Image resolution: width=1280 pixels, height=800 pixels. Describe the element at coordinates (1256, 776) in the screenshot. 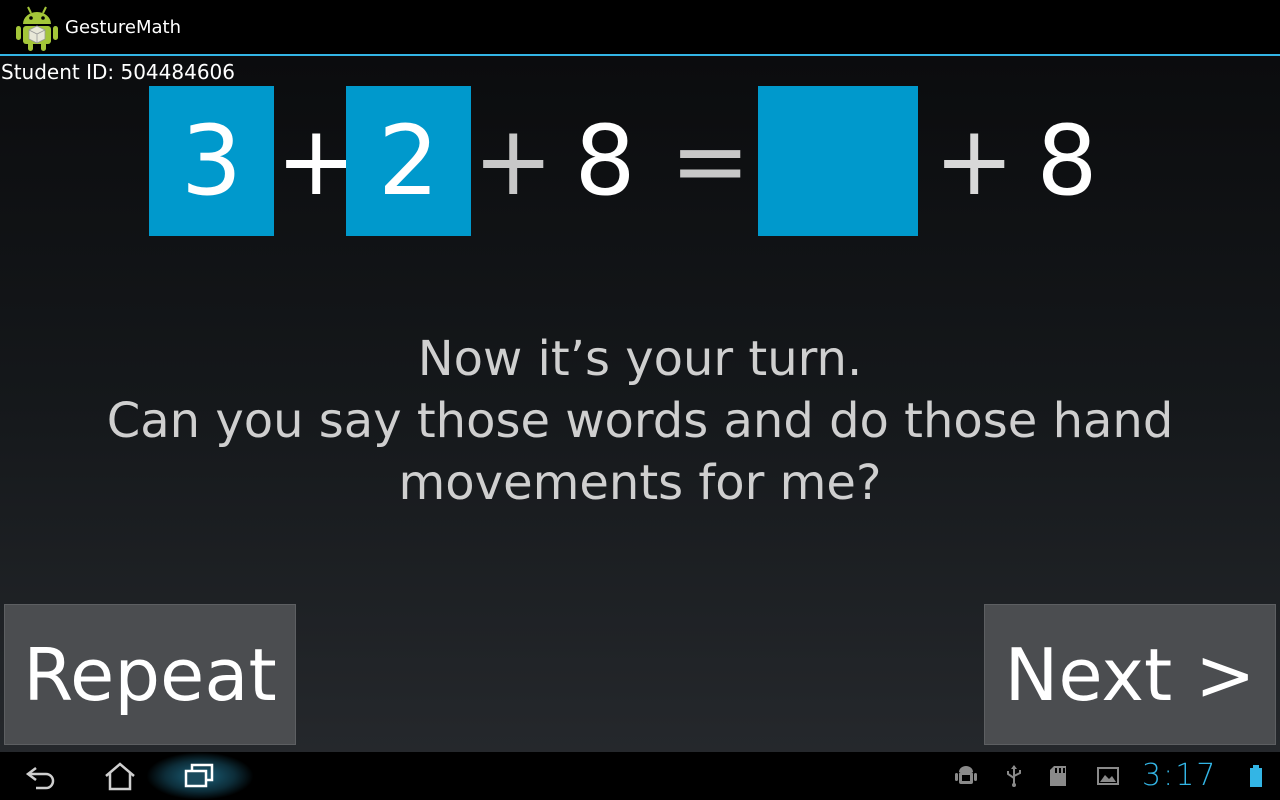

I see `battery-icon` at that location.